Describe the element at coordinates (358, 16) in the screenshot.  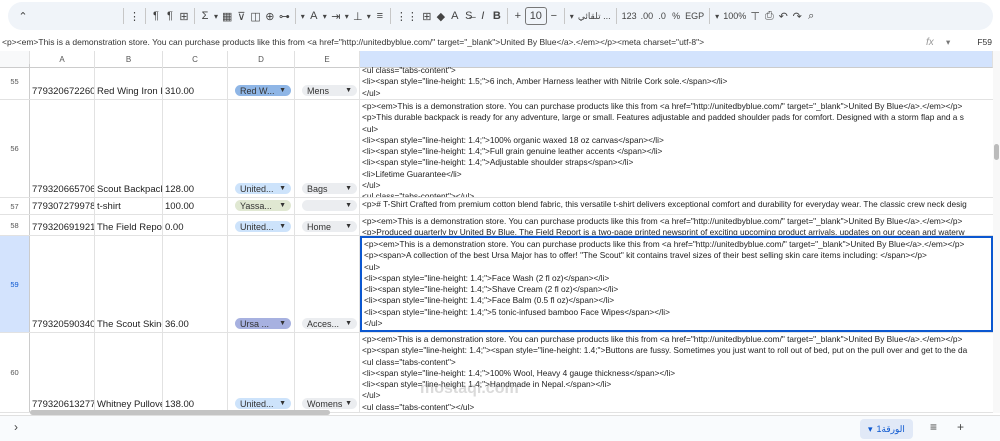
I see `vertical-align-icon: ⊥` at that location.